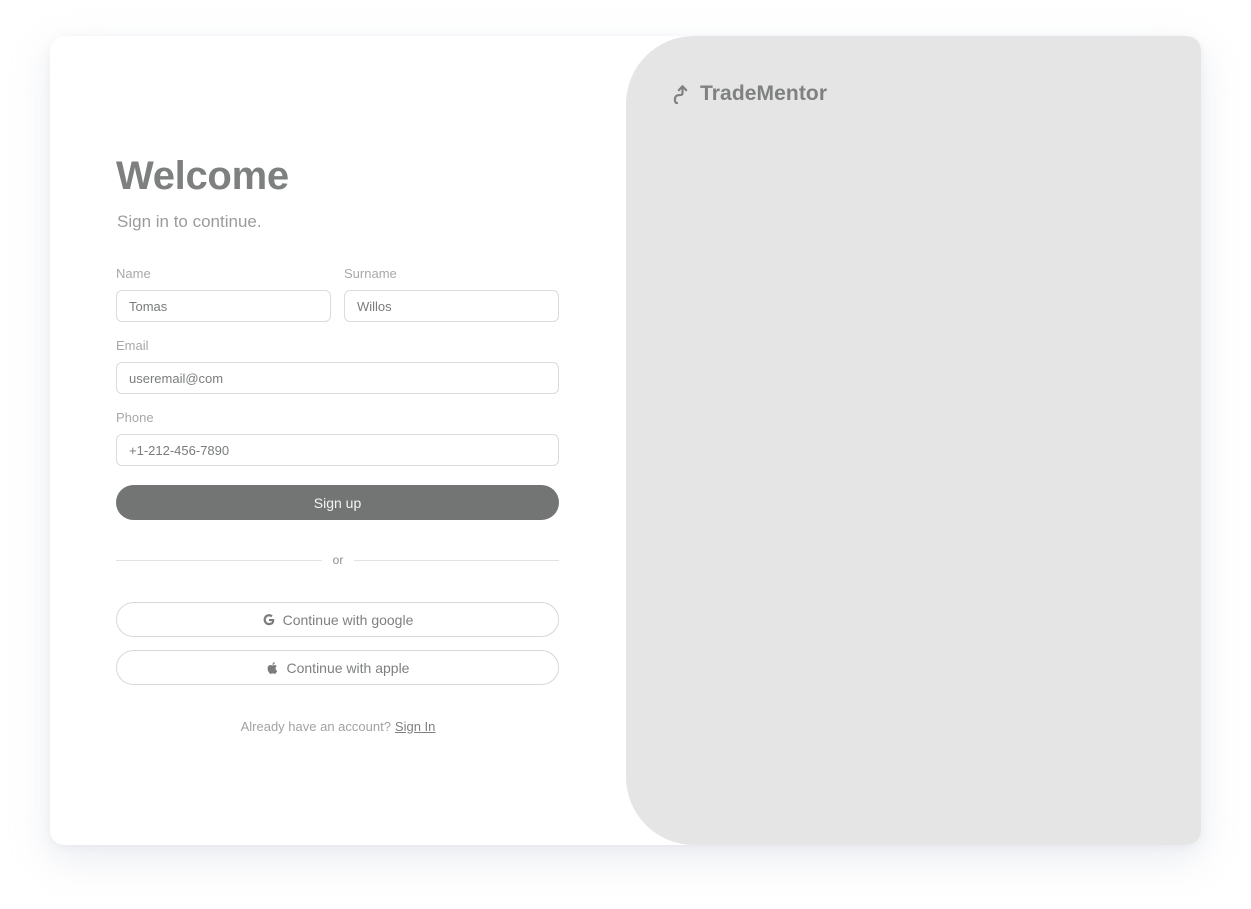 This screenshot has height=909, width=1251. What do you see at coordinates (135, 417) in the screenshot?
I see `phone-label: Phone` at bounding box center [135, 417].